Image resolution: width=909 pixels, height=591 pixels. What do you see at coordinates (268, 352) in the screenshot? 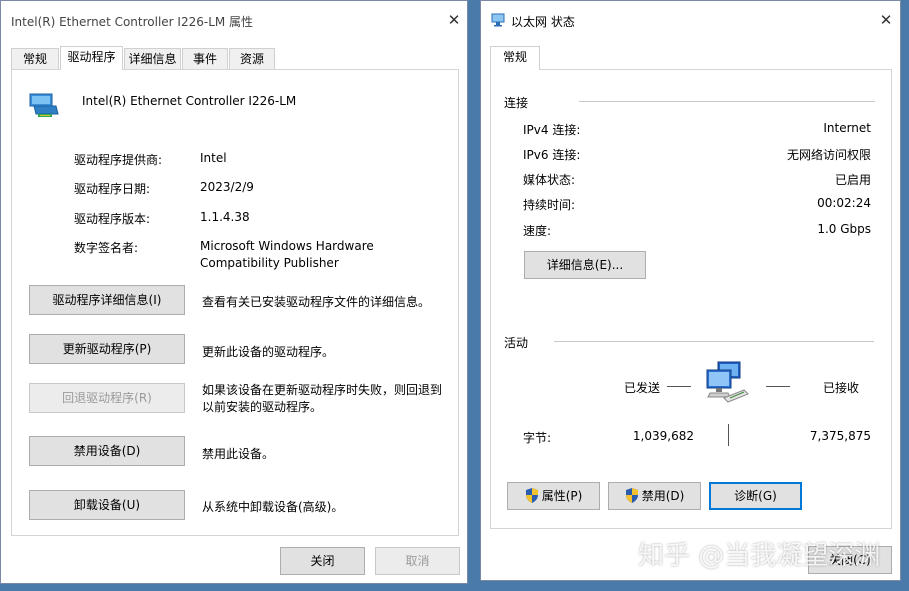
I see `update-driver-description: 更新此设备的驱动程序。` at bounding box center [268, 352].